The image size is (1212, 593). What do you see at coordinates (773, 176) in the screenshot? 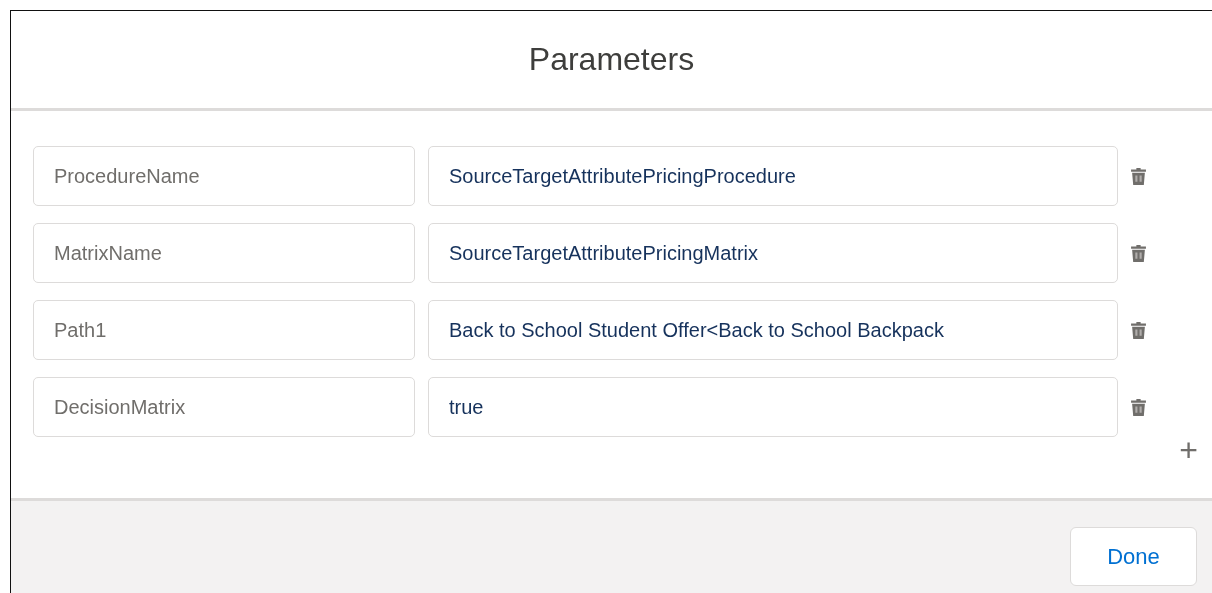
I see `value-field: SourceTargetAttributePricingProcedure` at bounding box center [773, 176].